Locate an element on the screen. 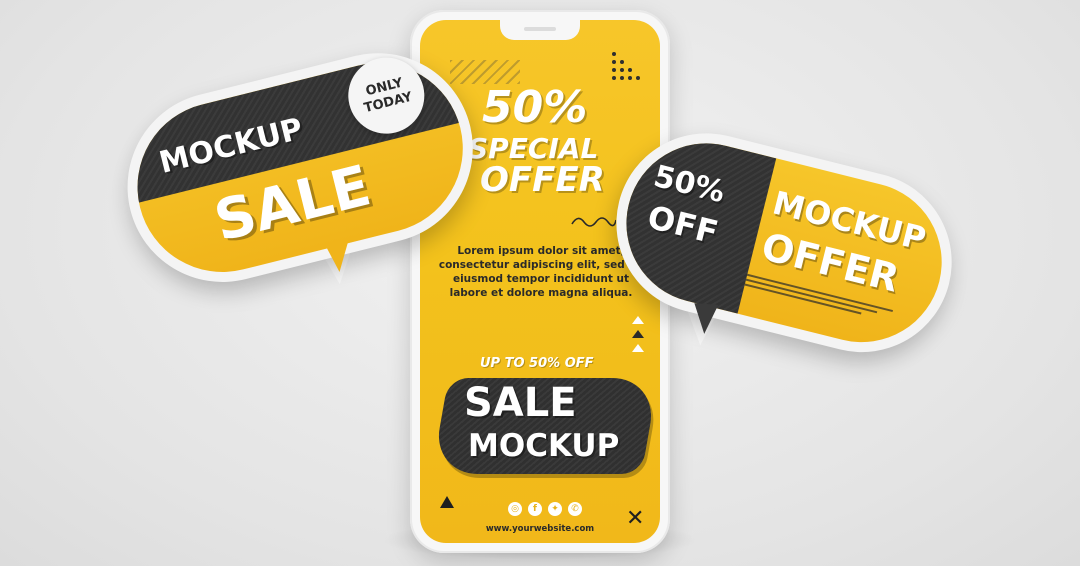 The width and height of the screenshot is (1080, 566). mockup-title: MOCKUP is located at coordinates (544, 446).